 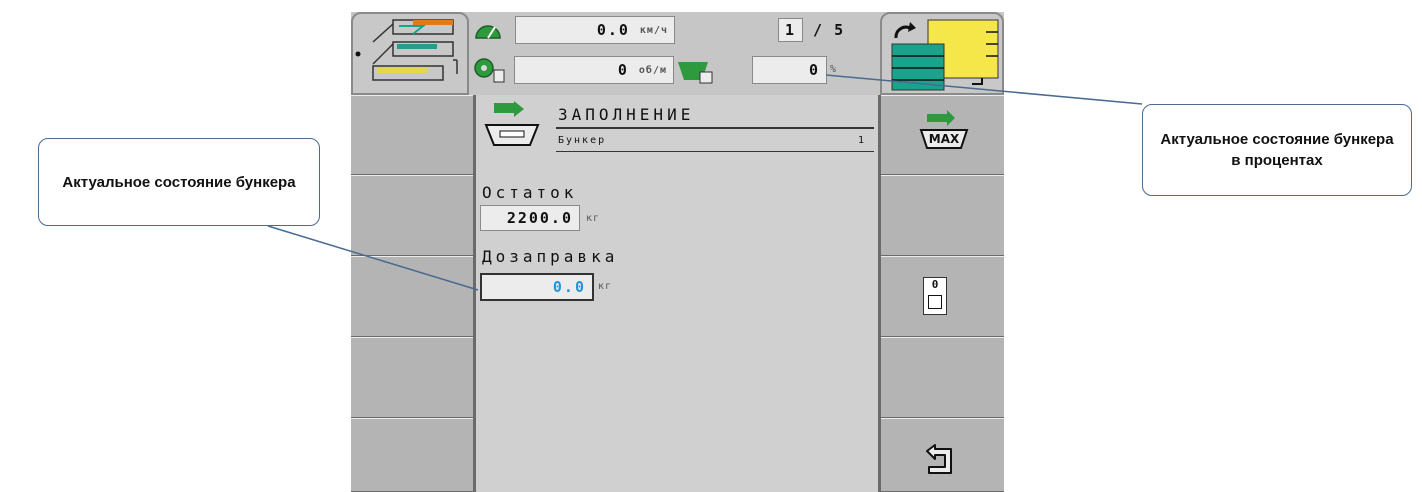 I want to click on right-callout-leader, so click(x=984, y=89).